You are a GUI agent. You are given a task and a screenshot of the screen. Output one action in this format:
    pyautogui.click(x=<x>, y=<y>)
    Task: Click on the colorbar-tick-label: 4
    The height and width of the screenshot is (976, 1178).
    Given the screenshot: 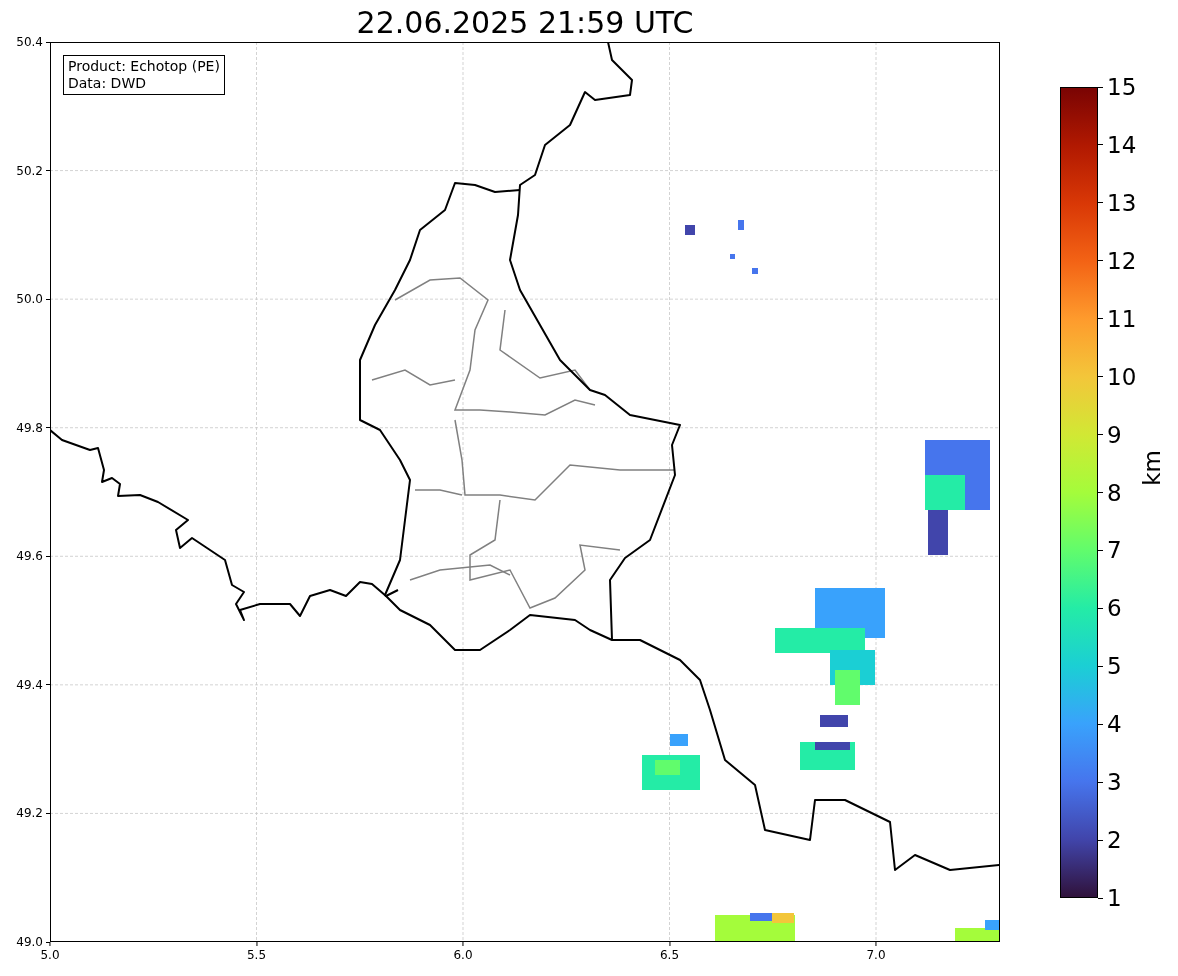 What is the action you would take?
    pyautogui.click(x=1114, y=724)
    